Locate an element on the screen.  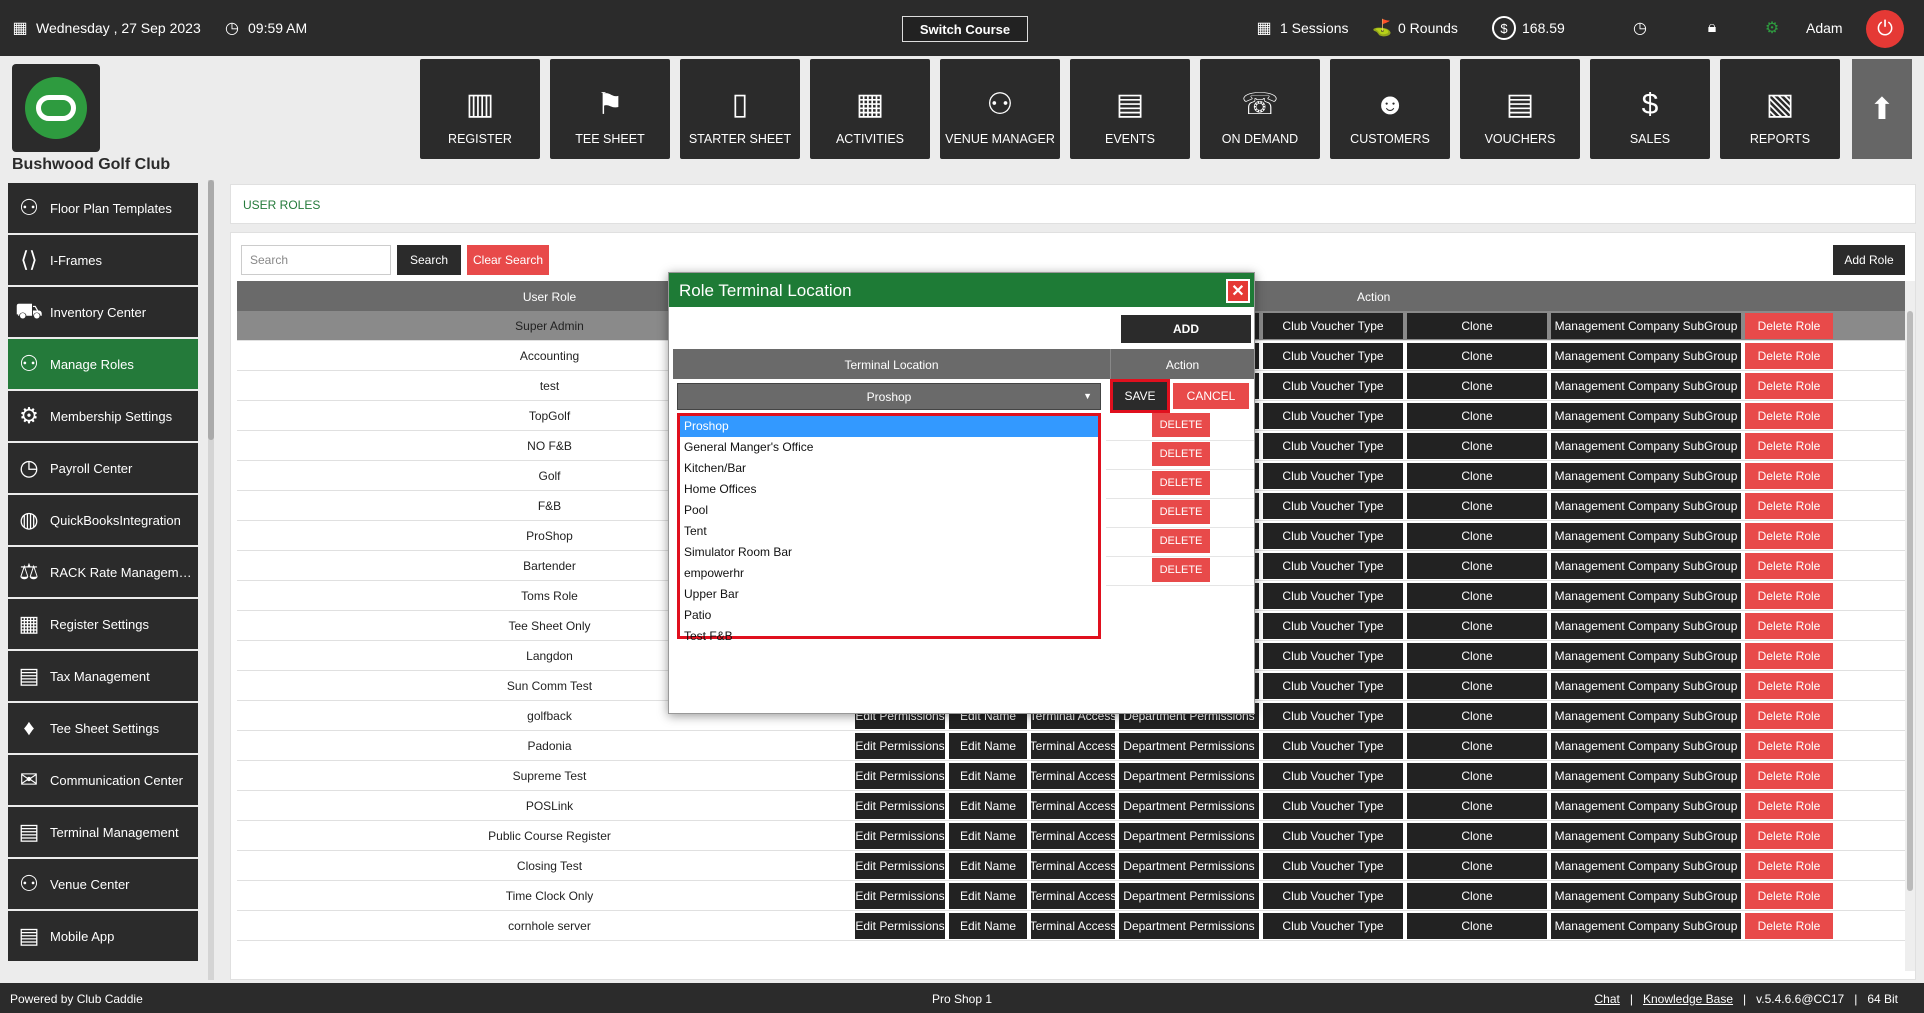
nav-tile-activities: ▦ ACTIVITIES is located at coordinates (870, 109).